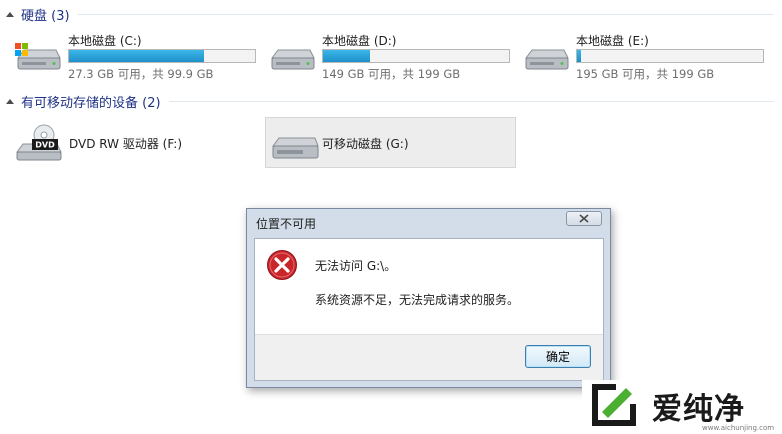  I want to click on removable-disk-g: 可移动磁盘 (G:), so click(390, 142).